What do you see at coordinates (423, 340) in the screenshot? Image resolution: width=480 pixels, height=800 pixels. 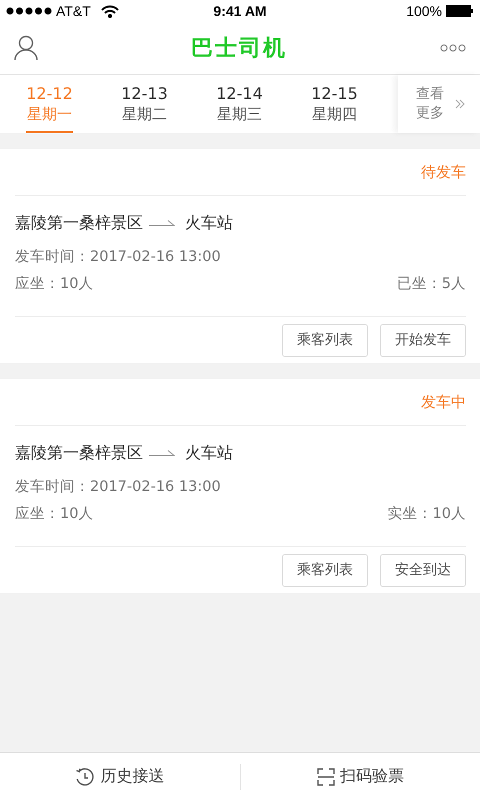 I see `action-button: 开始发车` at bounding box center [423, 340].